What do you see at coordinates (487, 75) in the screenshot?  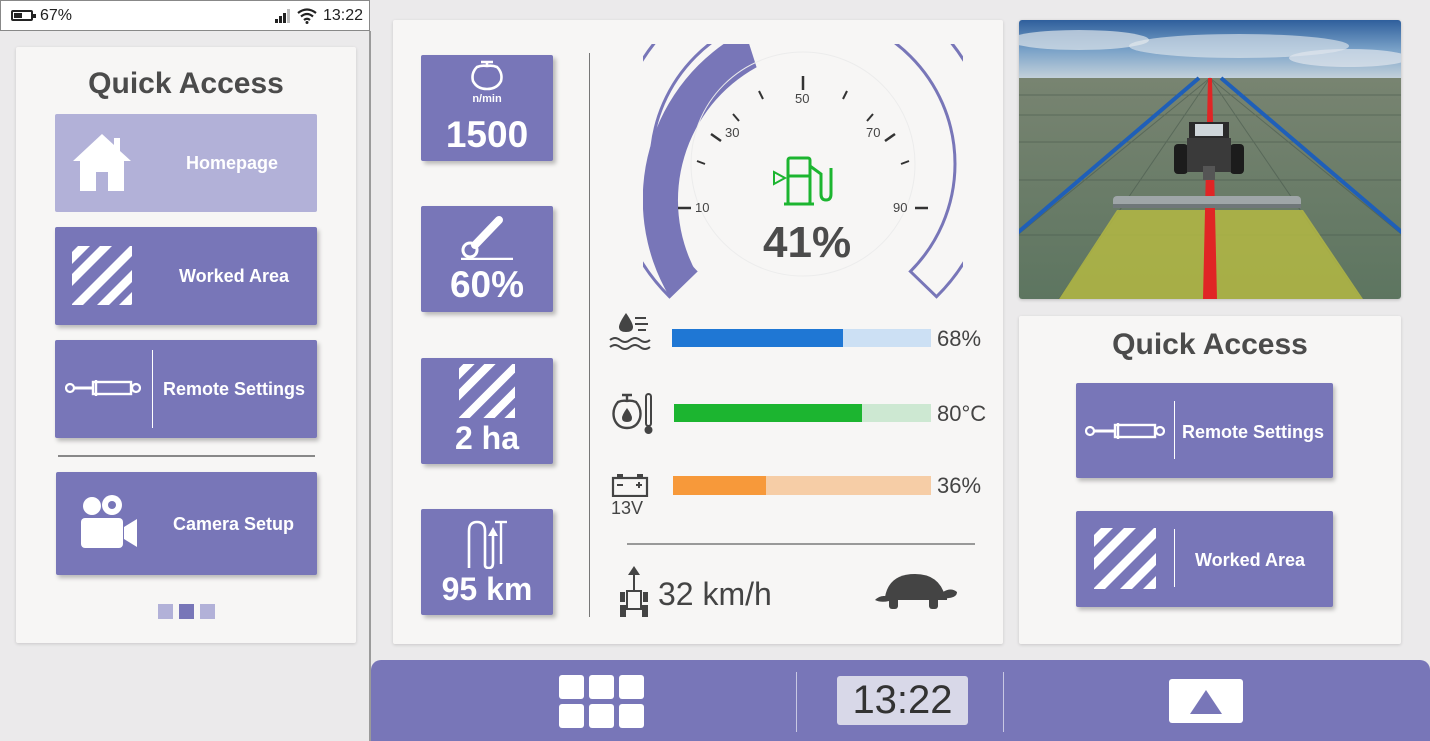 I see `engine-icon` at bounding box center [487, 75].